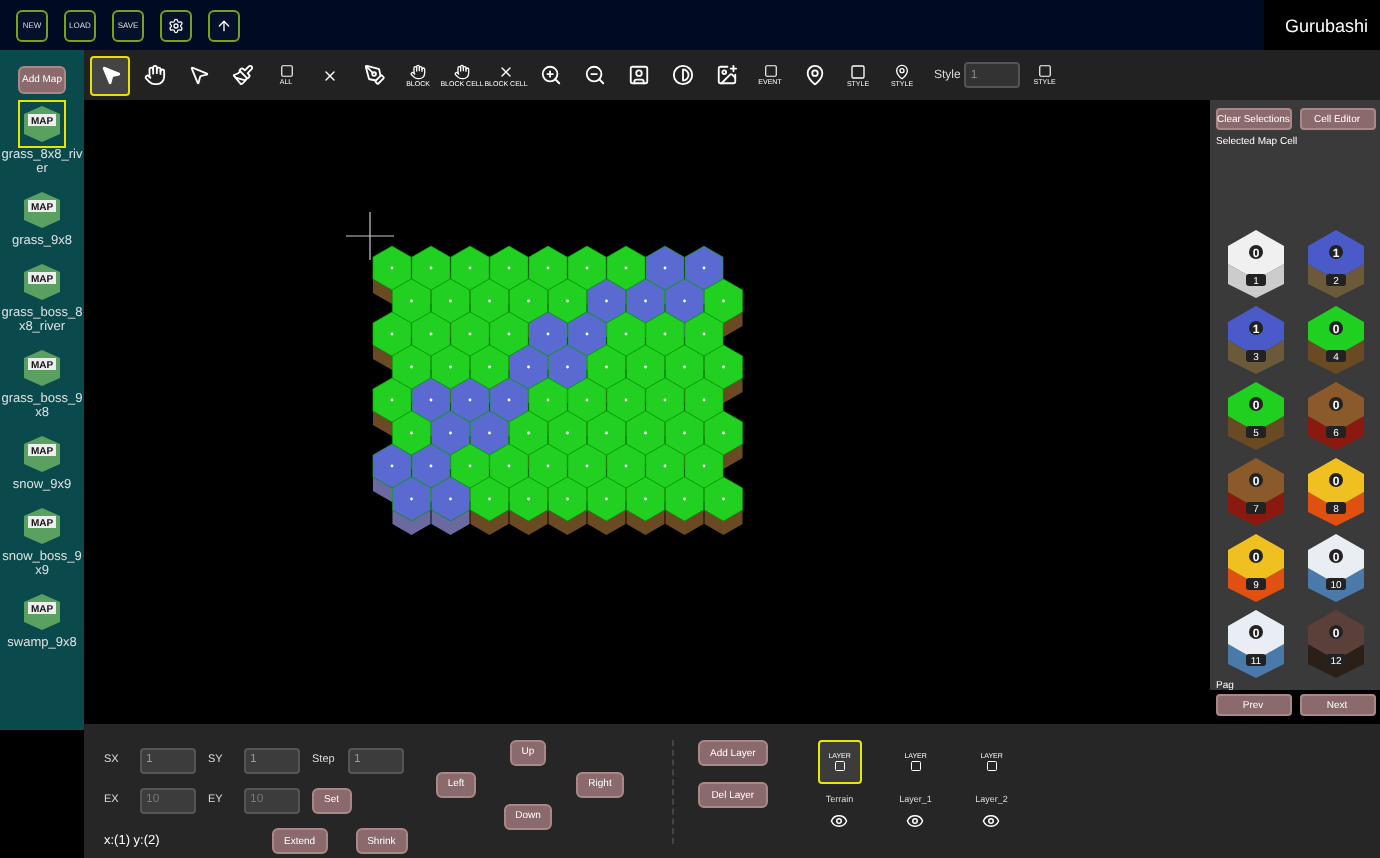 The image size is (1380, 858). Describe the element at coordinates (594, 75) in the screenshot. I see `zoom-out-icon` at that location.